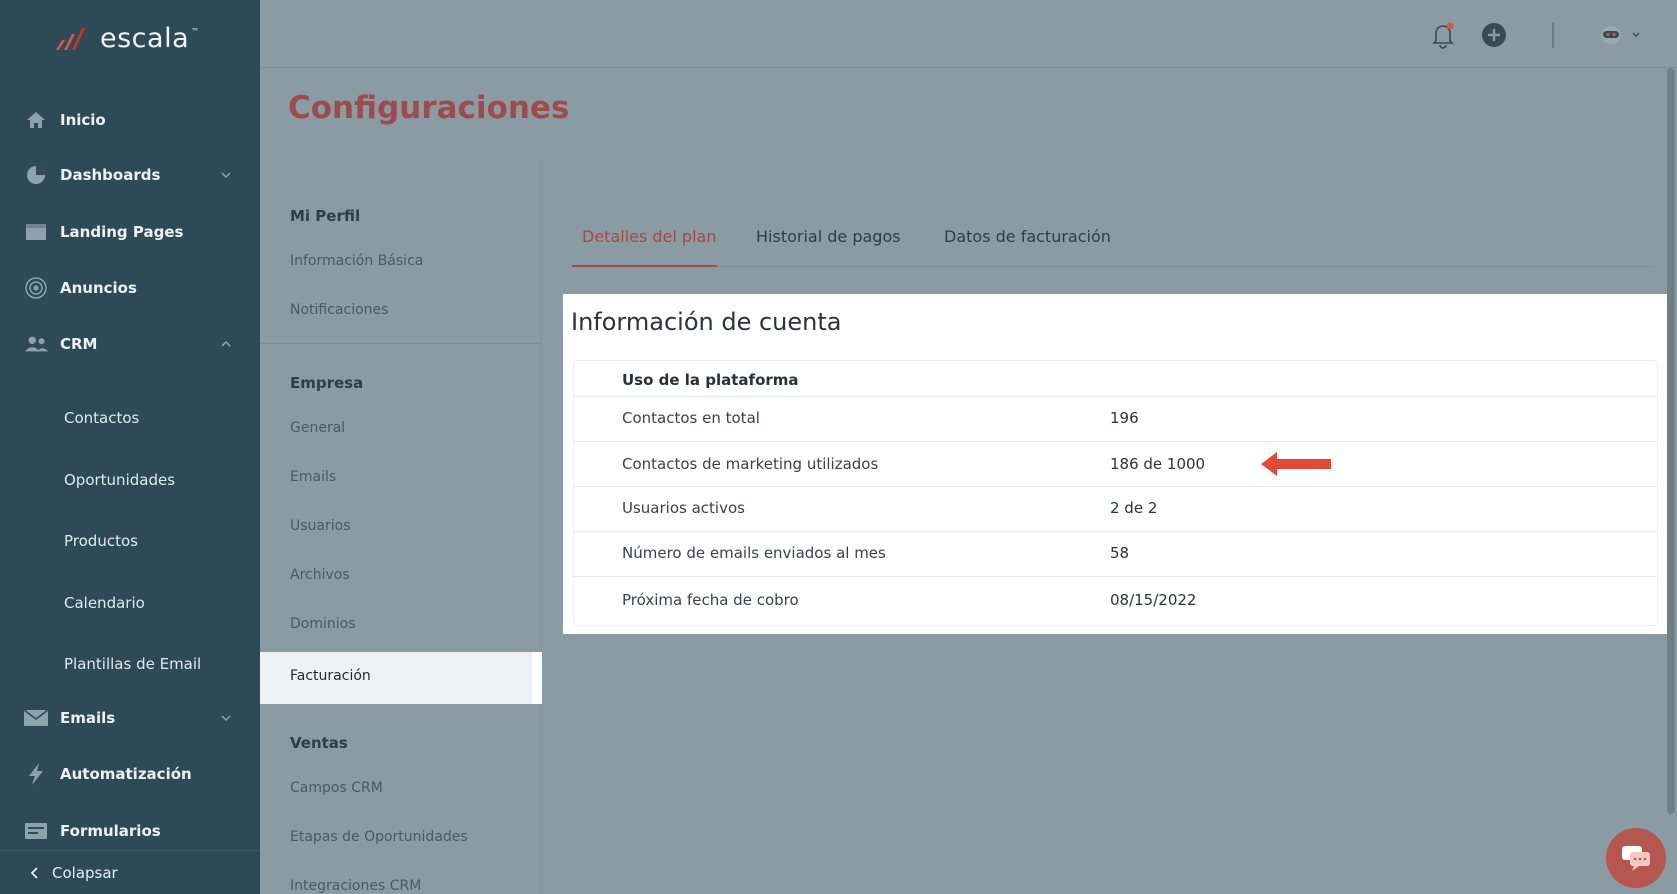 This screenshot has width=1677, height=894. I want to click on row-key: Contactos en total, so click(691, 418).